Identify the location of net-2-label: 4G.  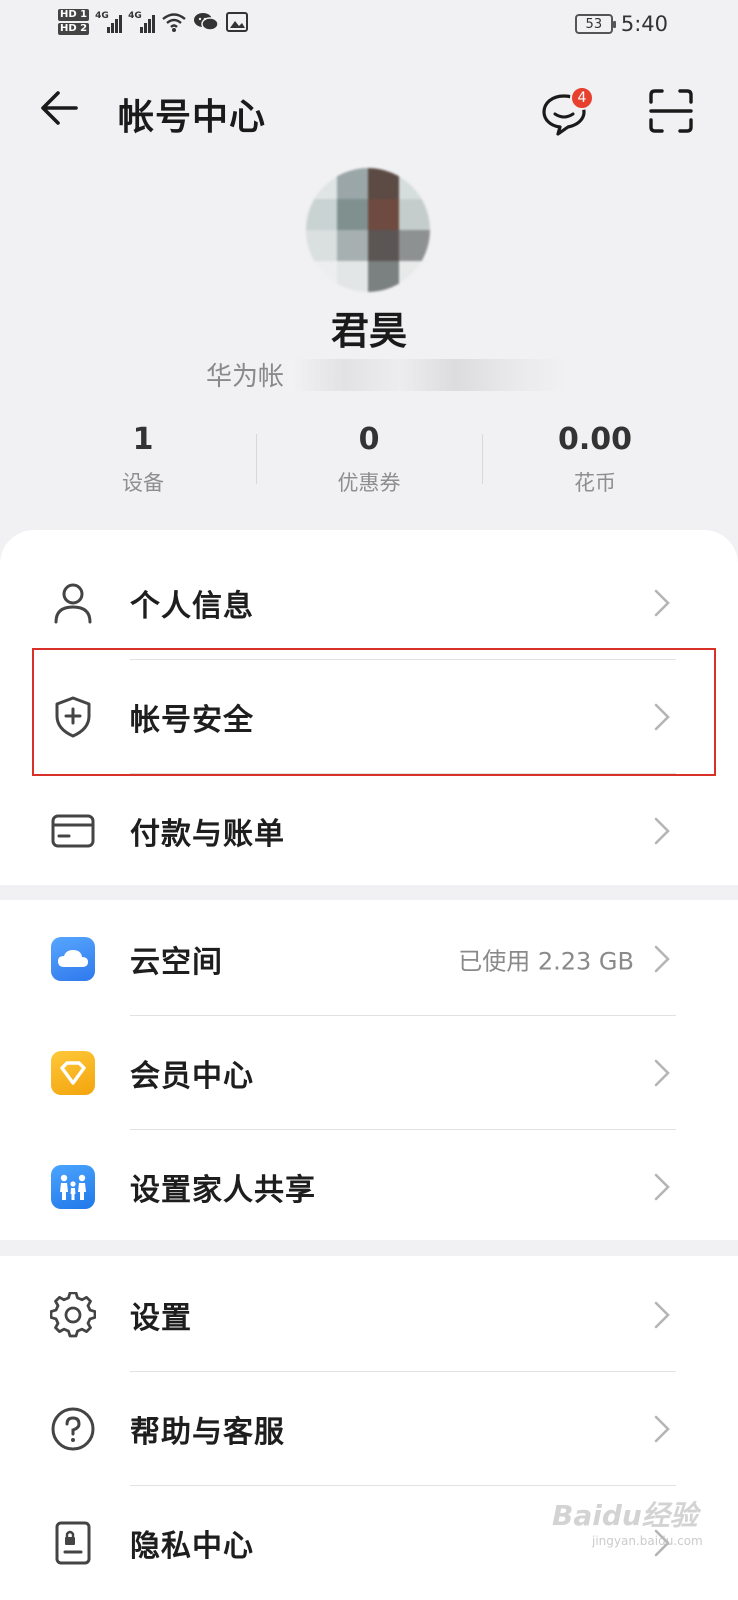
(135, 16).